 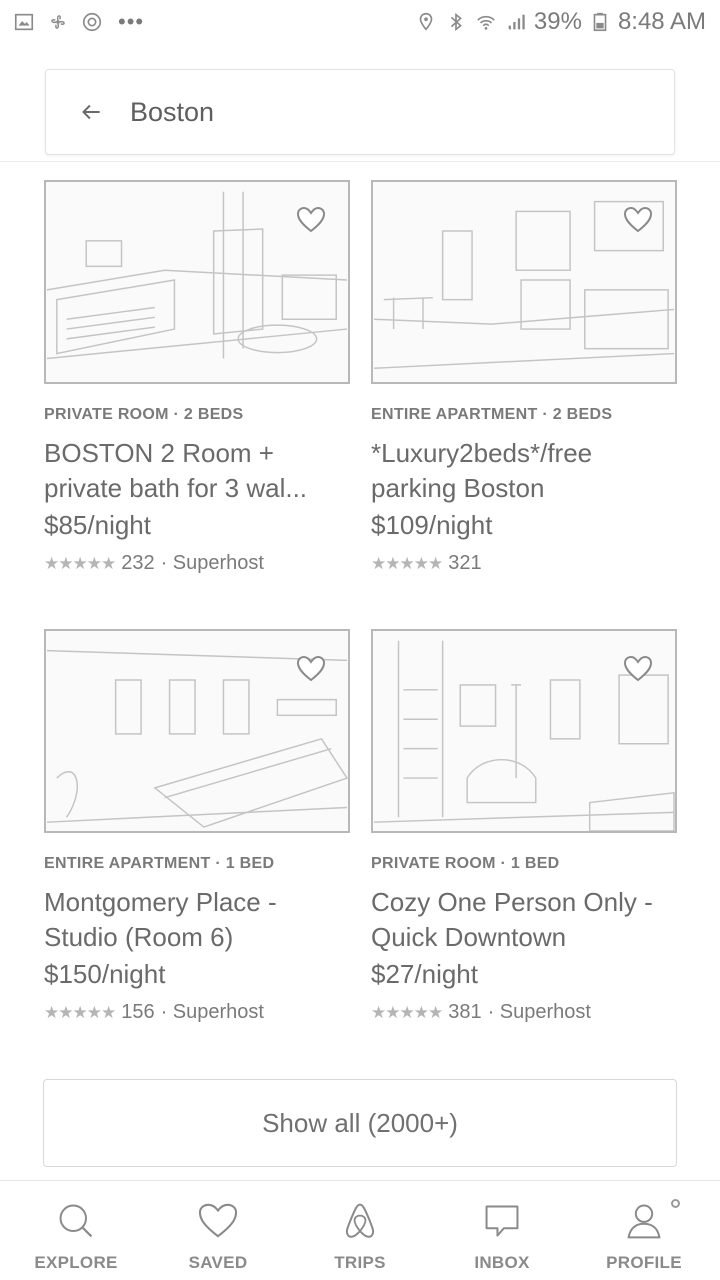 I want to click on nav-label: SAVED, so click(x=218, y=1262).